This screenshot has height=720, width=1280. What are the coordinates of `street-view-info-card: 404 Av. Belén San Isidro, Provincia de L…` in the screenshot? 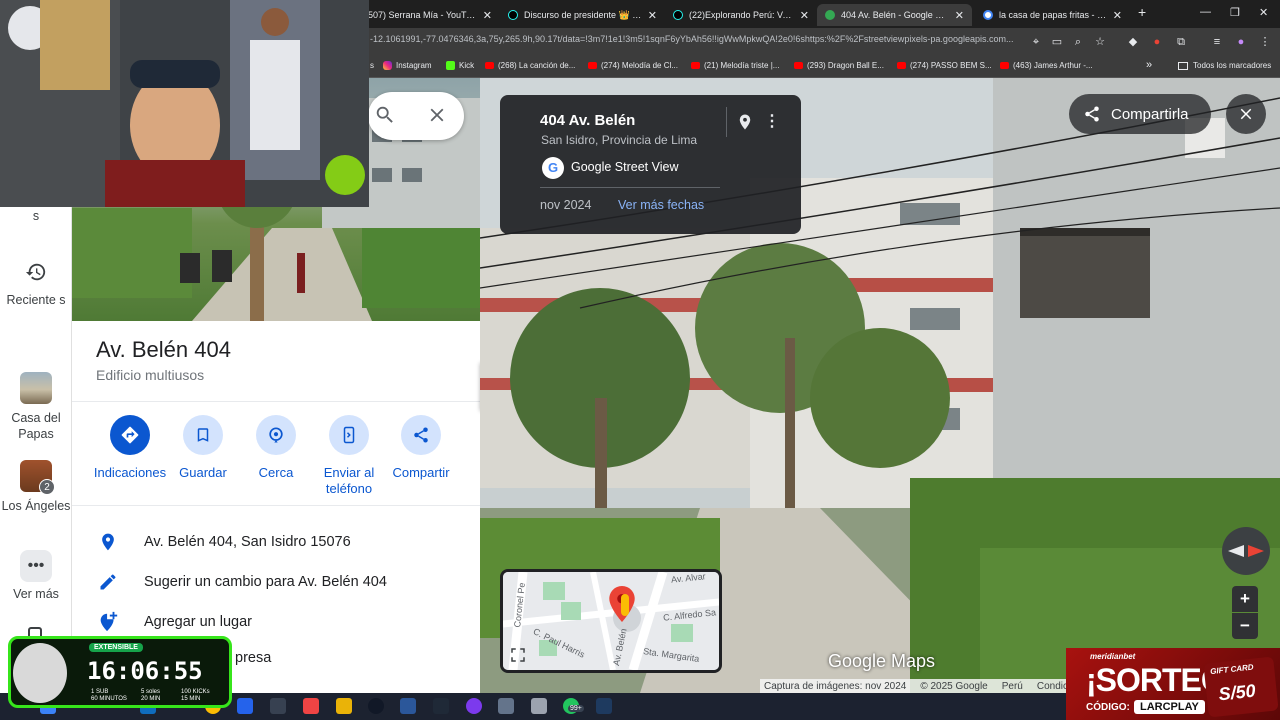 It's located at (650, 164).